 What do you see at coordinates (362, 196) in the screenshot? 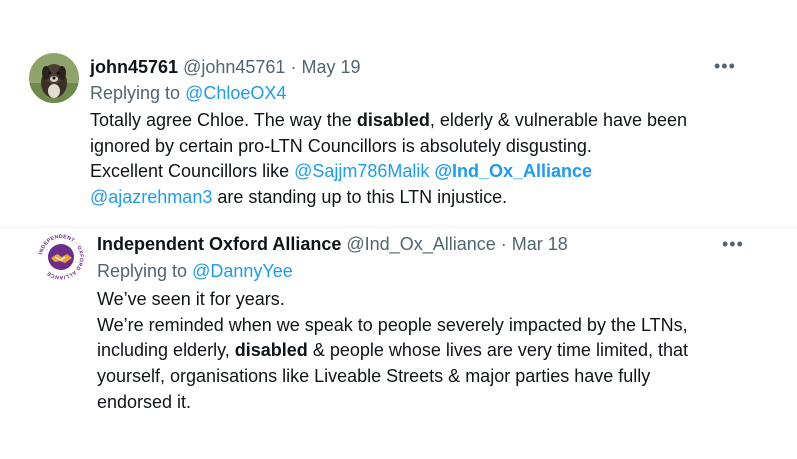
I see `text-span: are standing up to this LTN injustice.` at bounding box center [362, 196].